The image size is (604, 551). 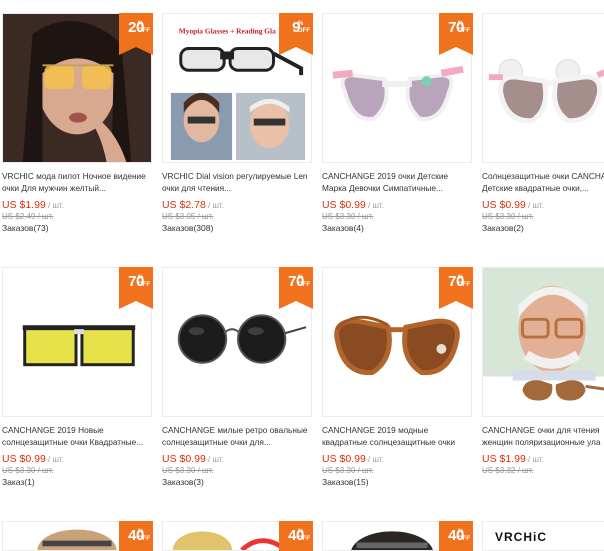 I want to click on image-caption: Myopia Glasses + Reading Gla, so click(x=227, y=31).